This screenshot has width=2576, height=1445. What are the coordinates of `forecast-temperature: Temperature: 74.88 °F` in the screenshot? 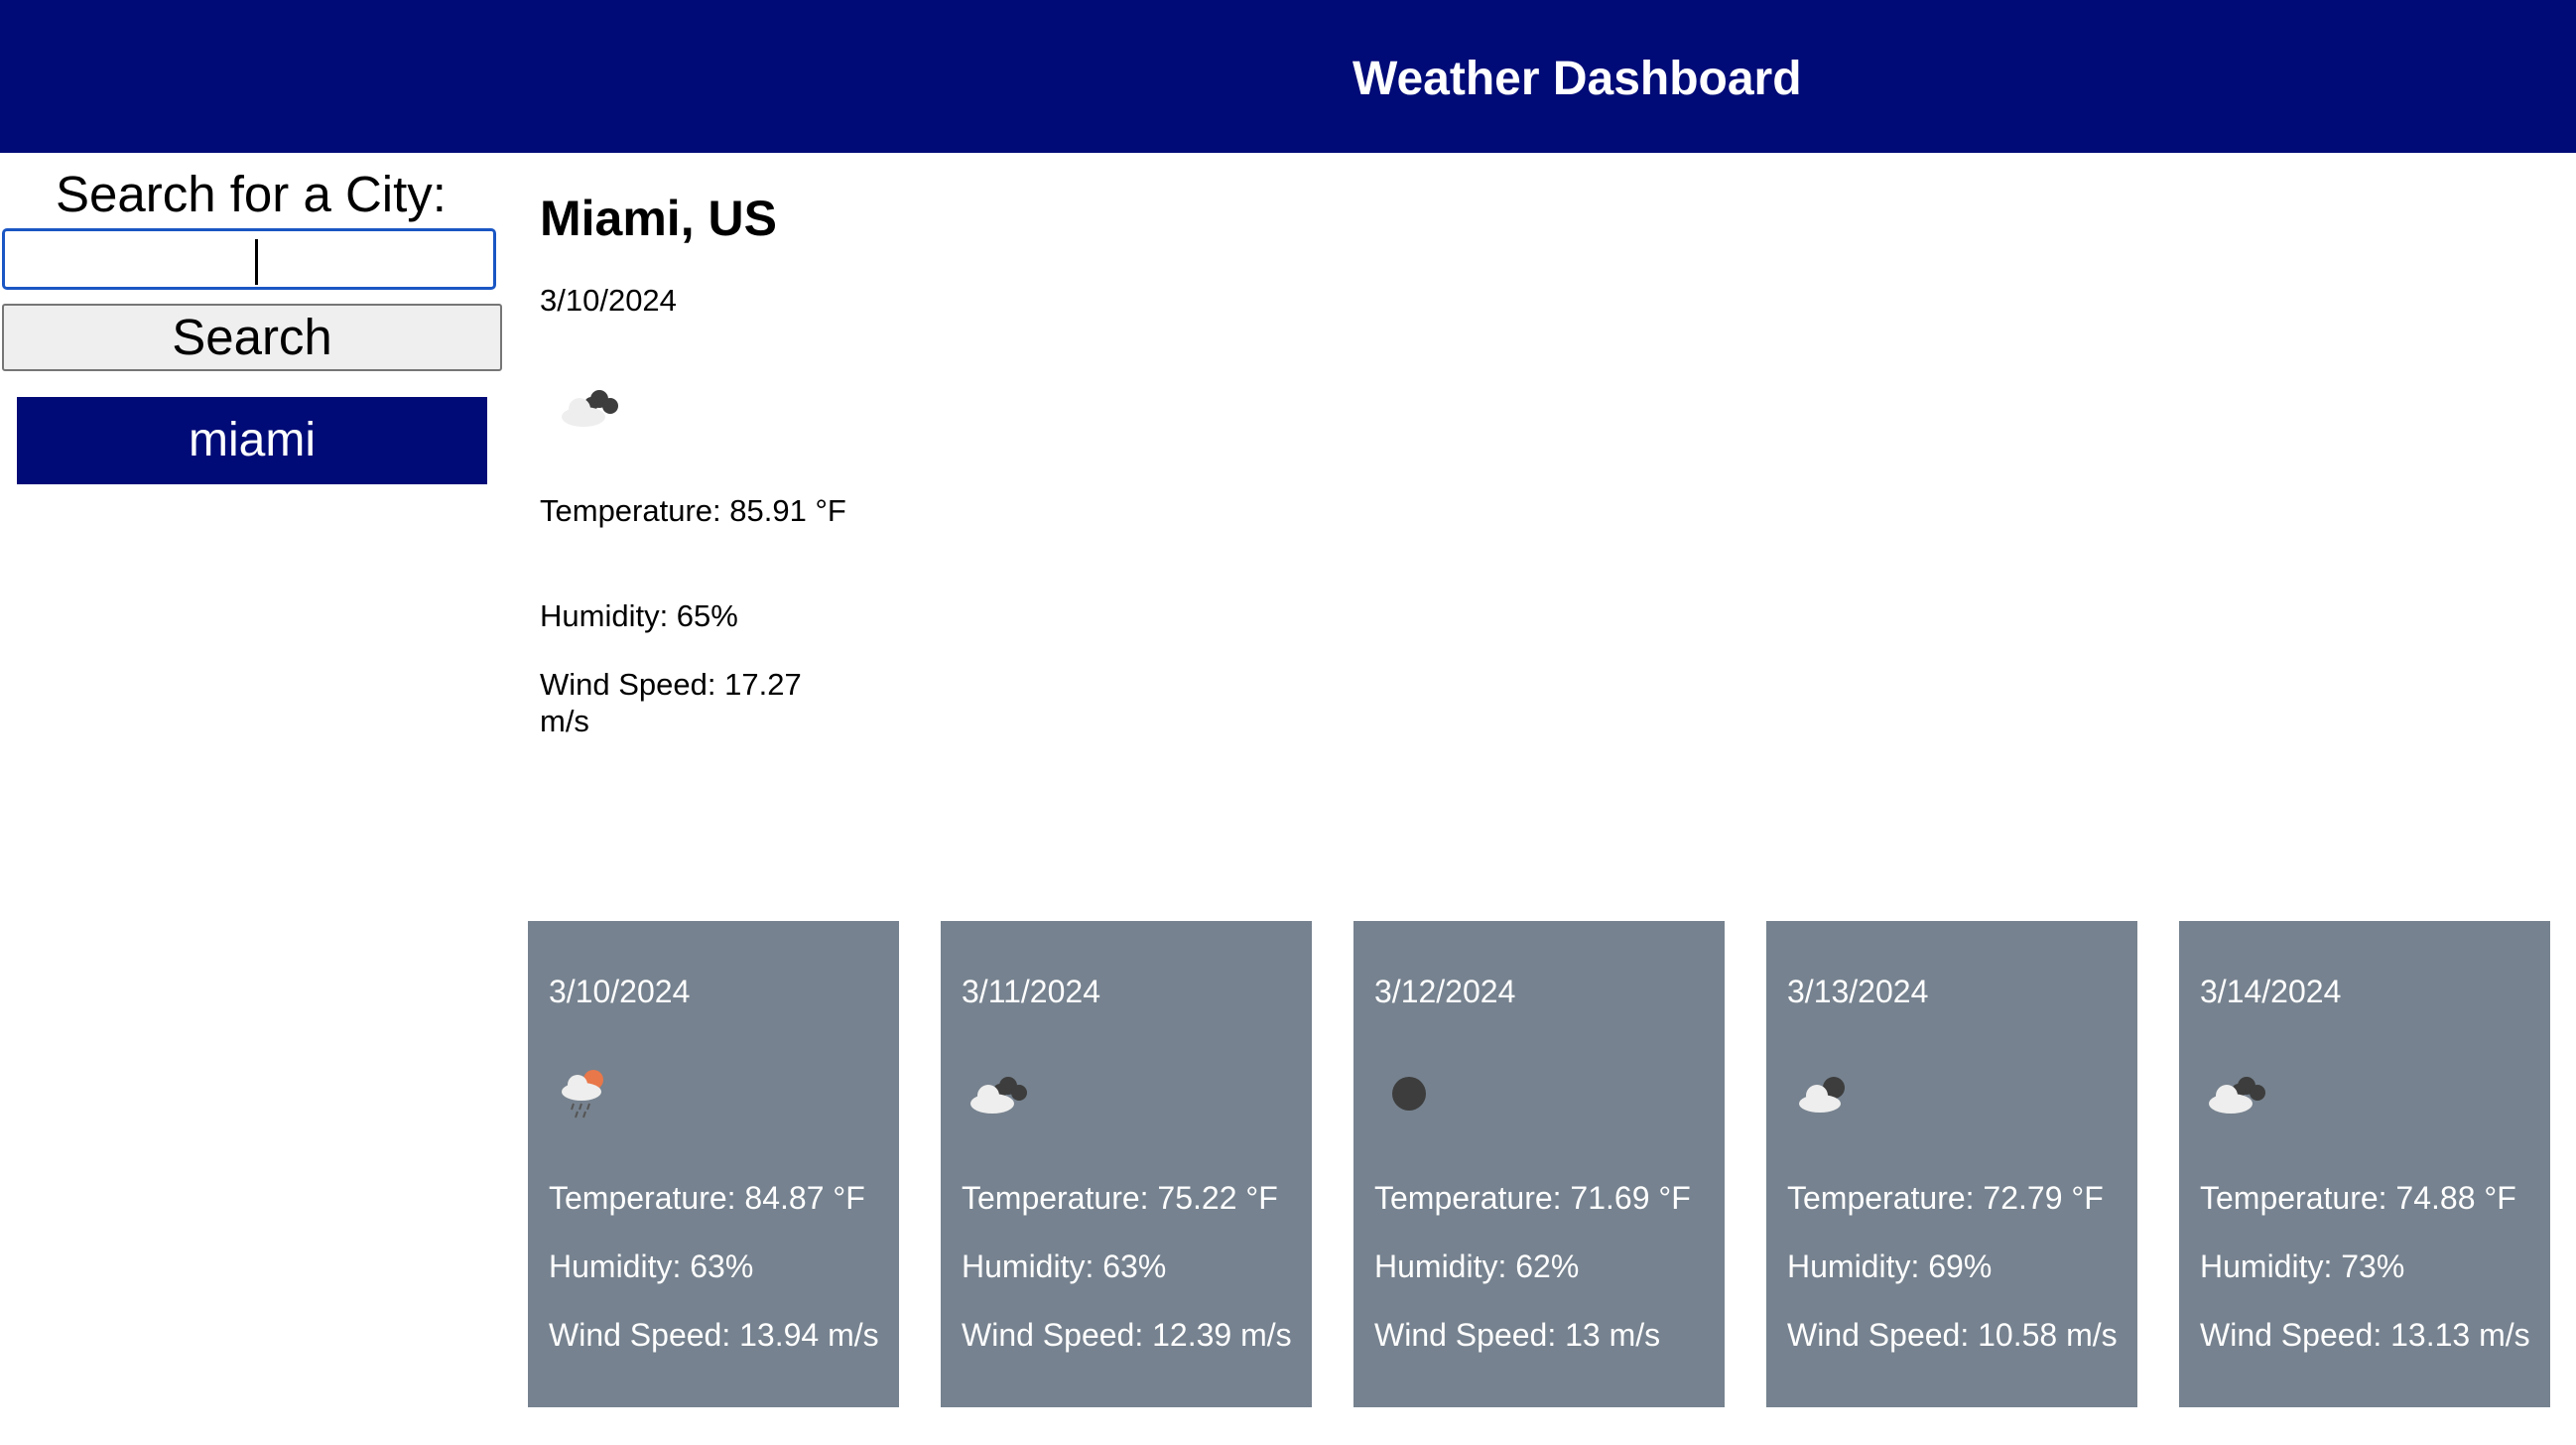 It's located at (2358, 1198).